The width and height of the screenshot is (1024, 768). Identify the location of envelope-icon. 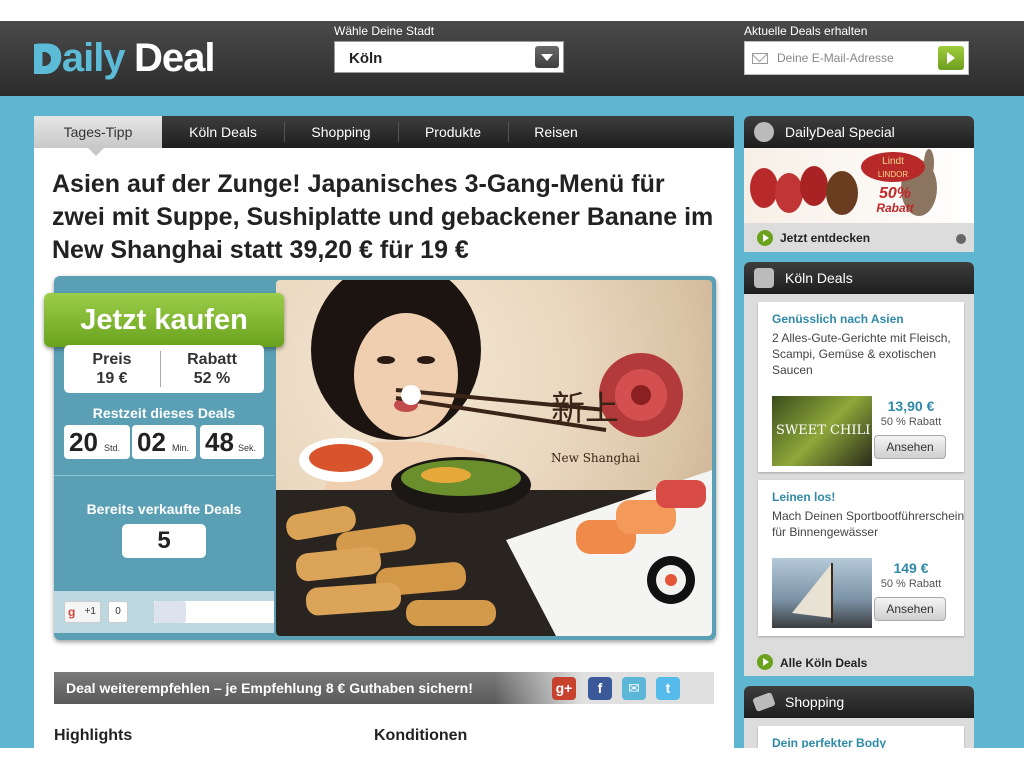
(760, 58).